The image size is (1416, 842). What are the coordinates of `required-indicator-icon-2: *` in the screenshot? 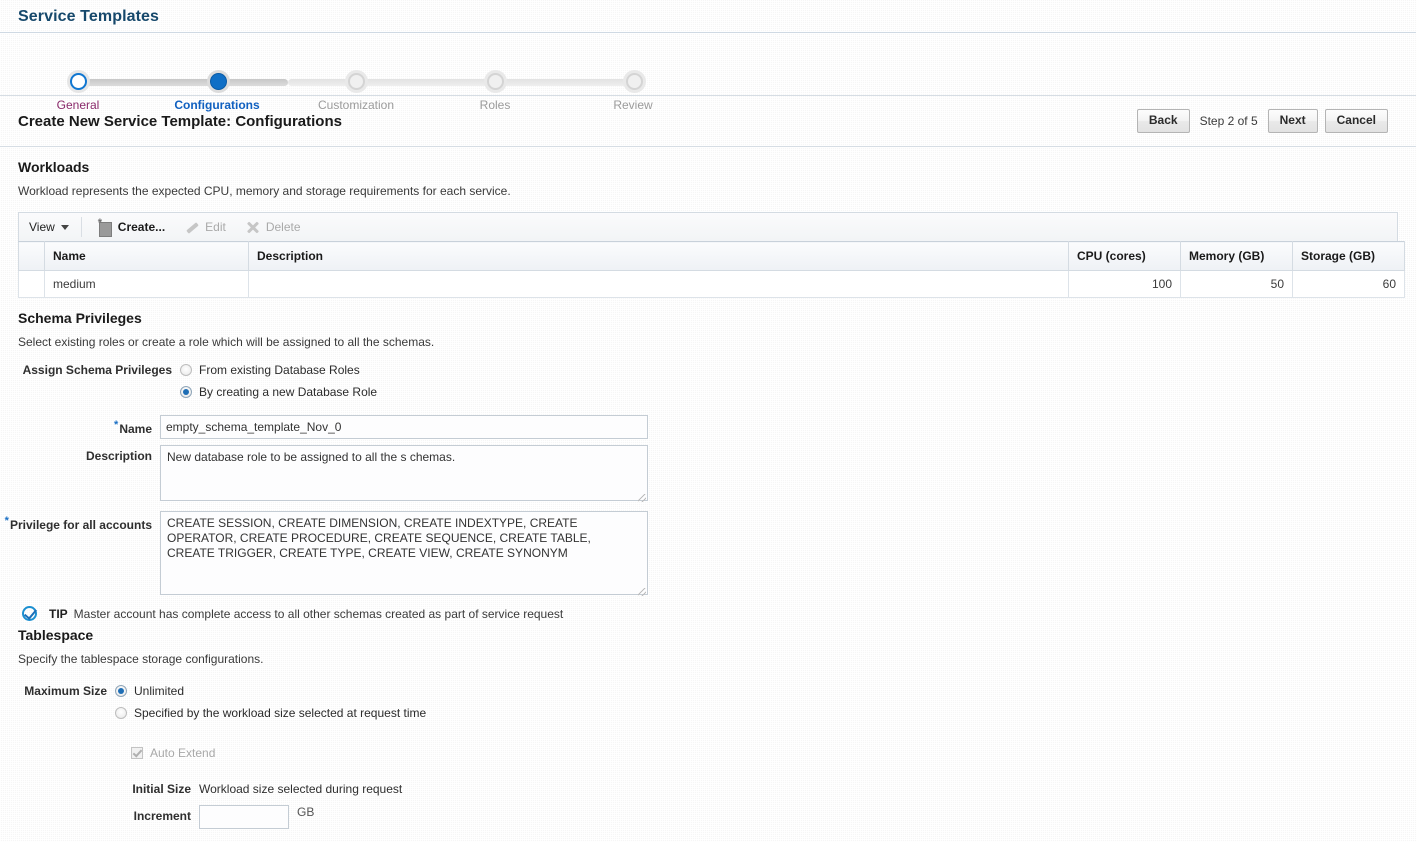 It's located at (6, 521).